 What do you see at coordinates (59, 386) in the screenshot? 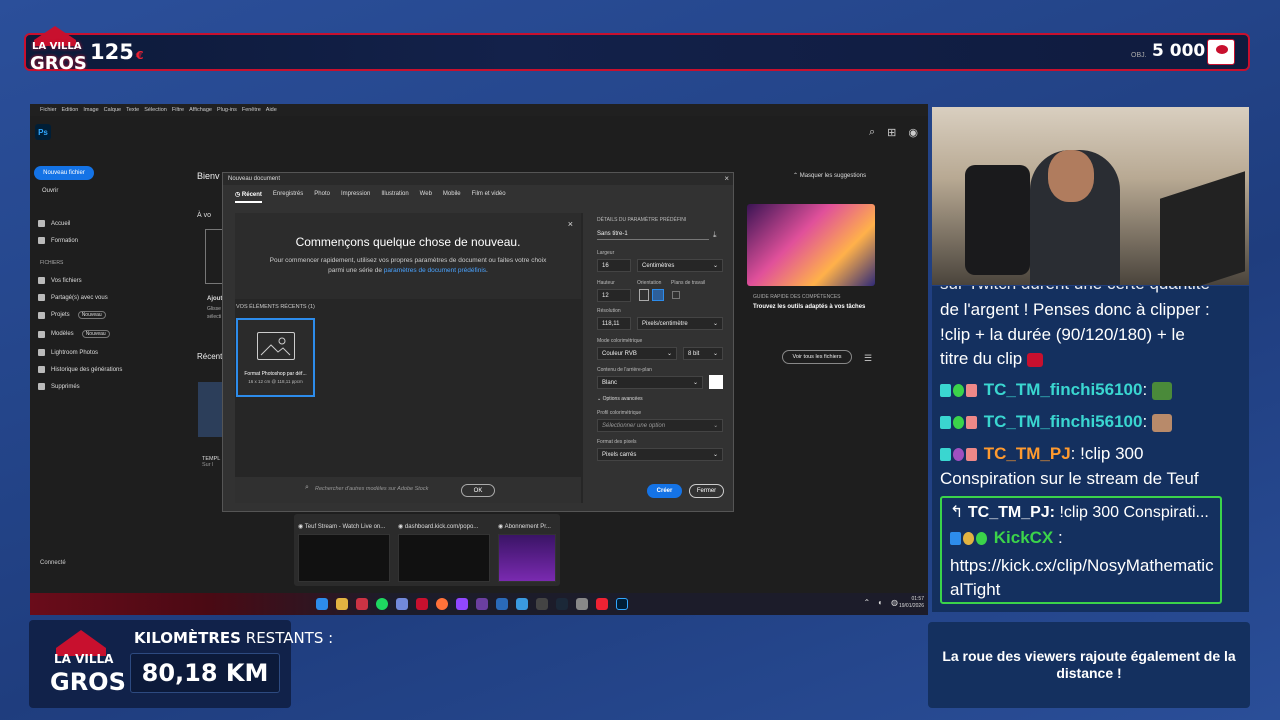
I see `sidebar-item-deleted: Supprimés` at bounding box center [59, 386].